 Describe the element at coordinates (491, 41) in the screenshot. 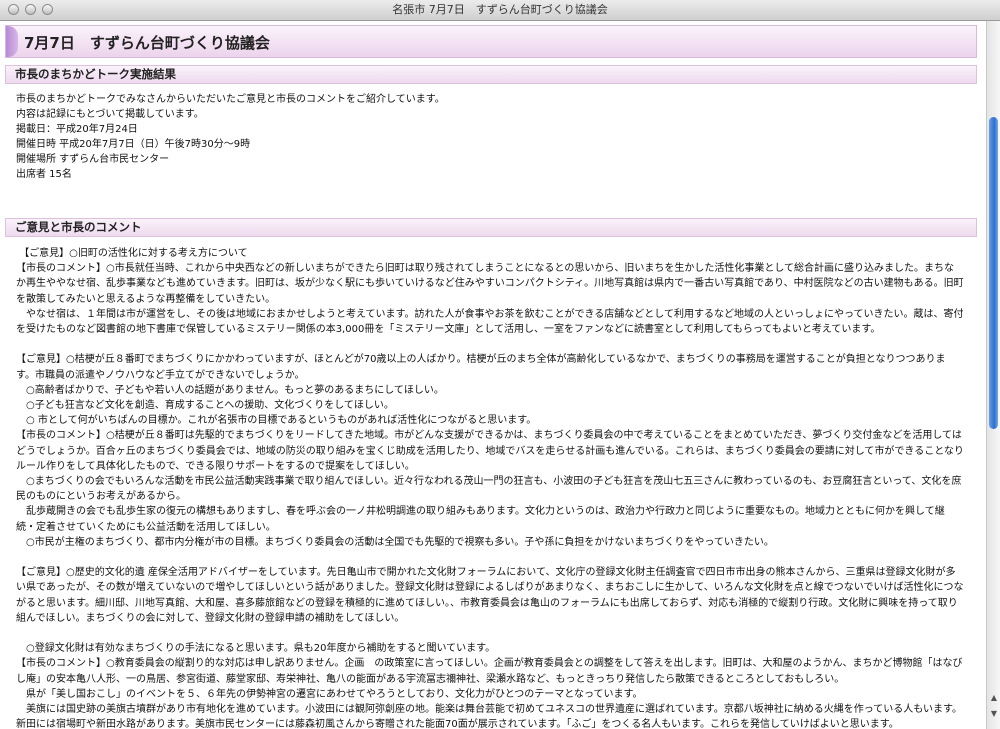

I see `page-header: 7月7日 すずらん台町づくり協議会` at that location.